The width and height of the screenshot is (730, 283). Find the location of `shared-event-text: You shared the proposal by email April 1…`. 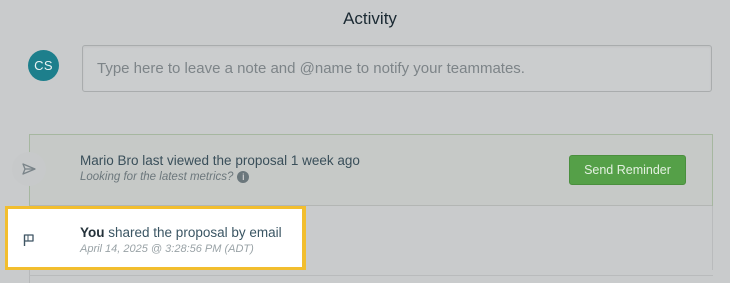

shared-event-text: You shared the proposal by email April 1… is located at coordinates (181, 240).